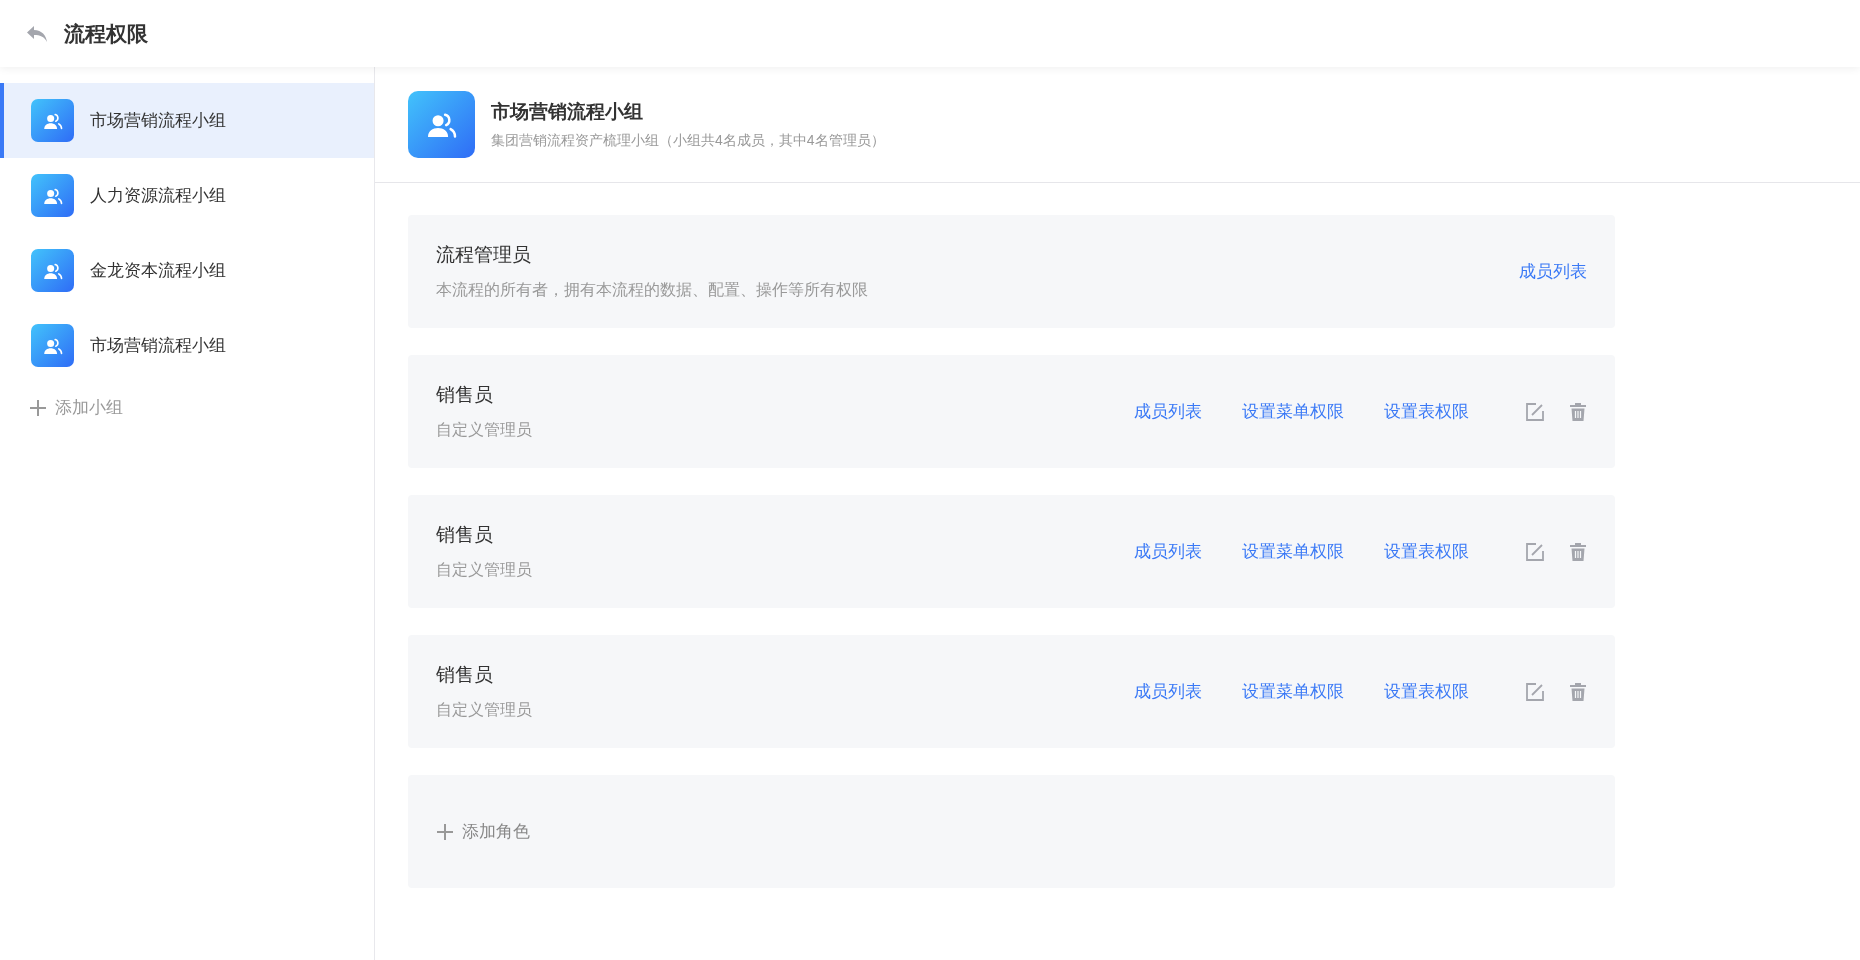  I want to click on role-description: 本流程的所有者，拥有本流程的数据、配置、操作等所有权限, so click(652, 289).